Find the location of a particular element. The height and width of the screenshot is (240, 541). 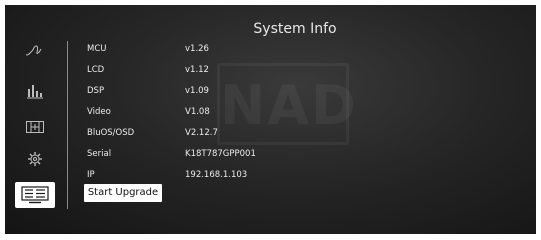

info-value: v1.26 is located at coordinates (197, 49).